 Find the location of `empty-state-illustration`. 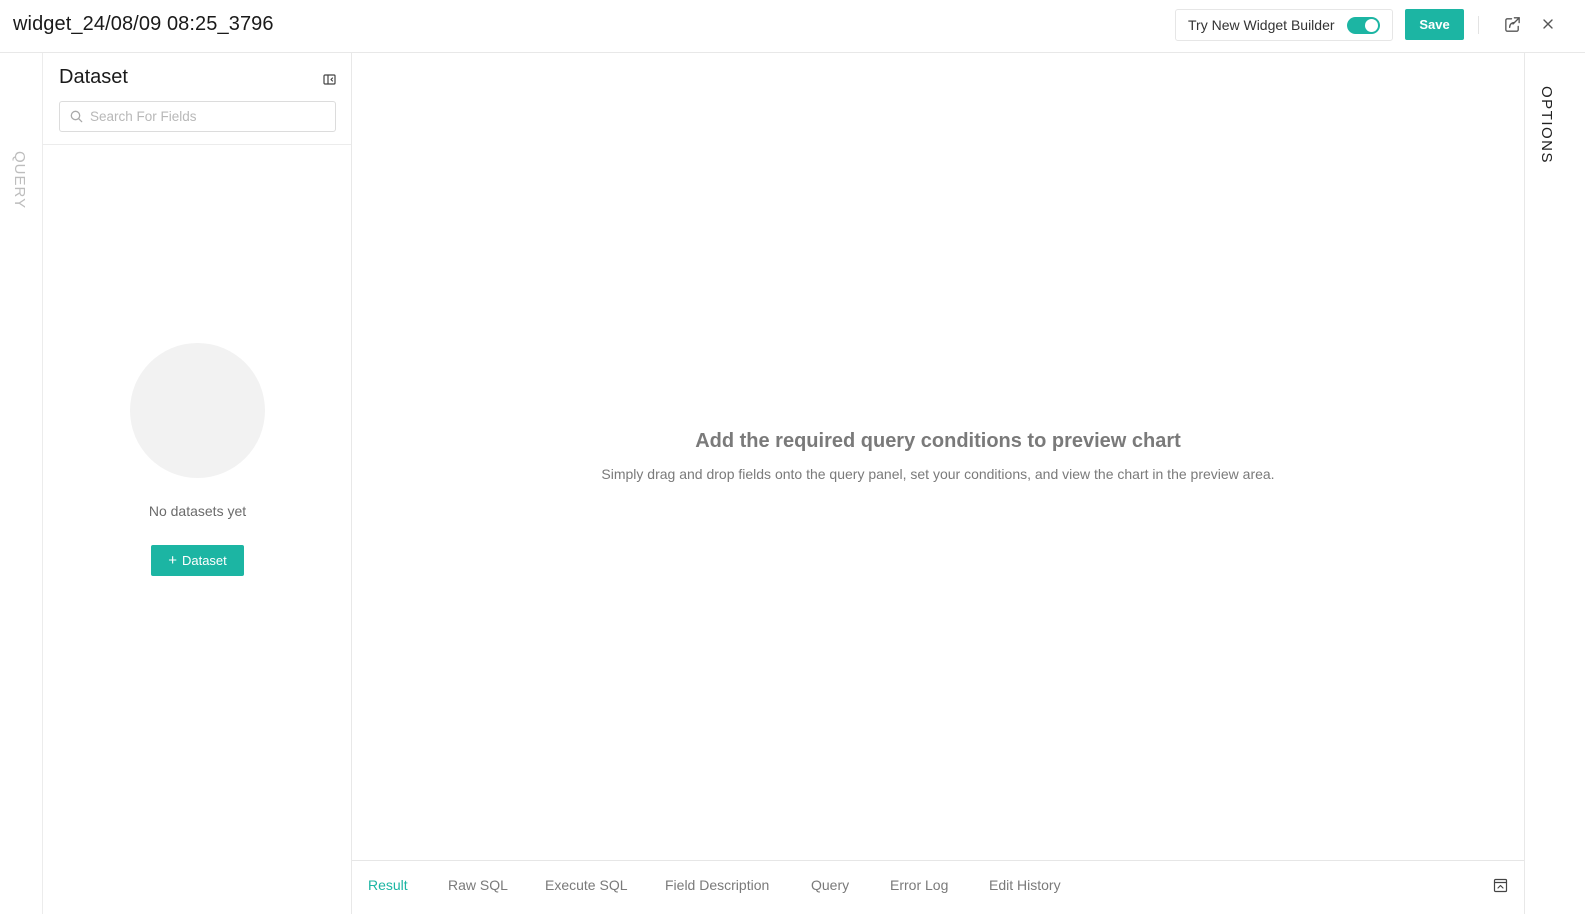

empty-state-illustration is located at coordinates (197, 410).